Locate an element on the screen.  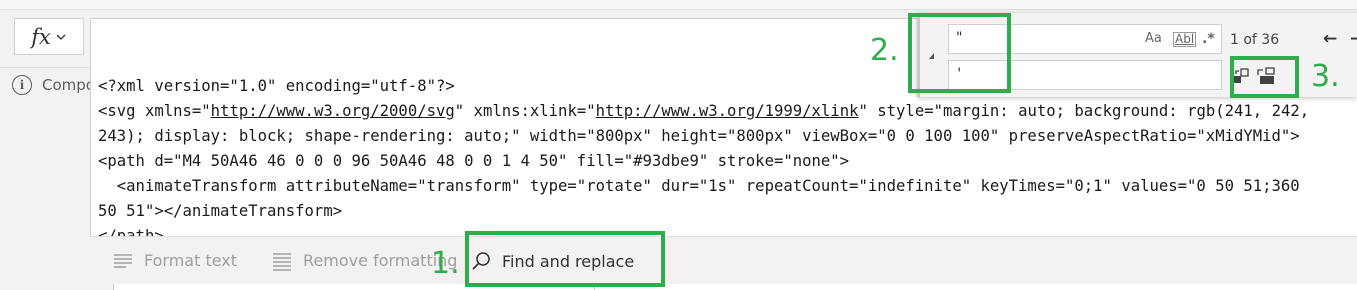
previous-match-icon: ← is located at coordinates (1330, 39).